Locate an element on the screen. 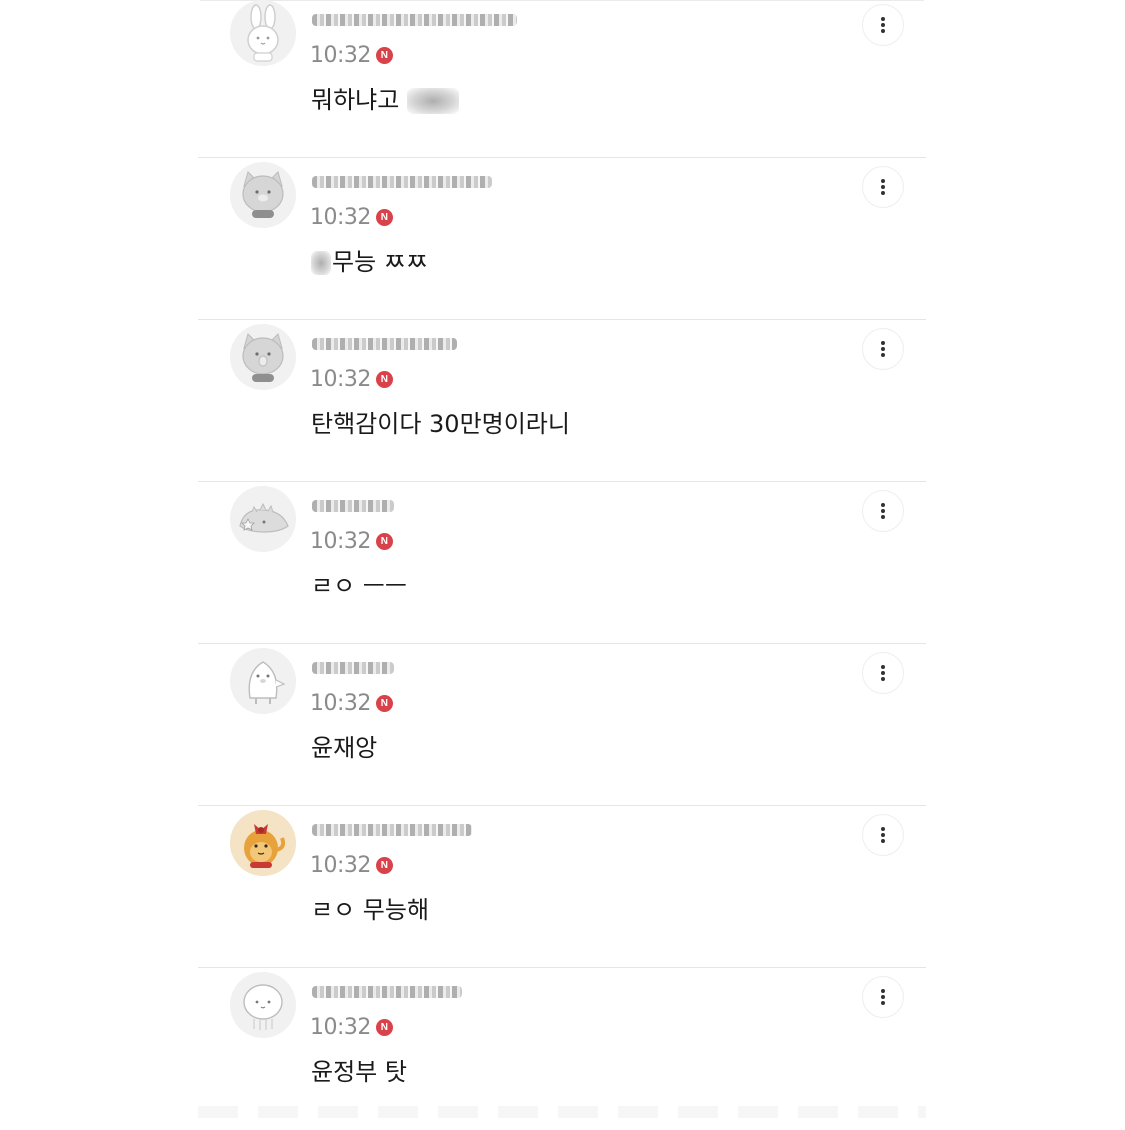 Image resolution: width=1125 pixels, height=1130 pixels. comment-item: 10:32 N 뭐하냐고 is located at coordinates (562, 79).